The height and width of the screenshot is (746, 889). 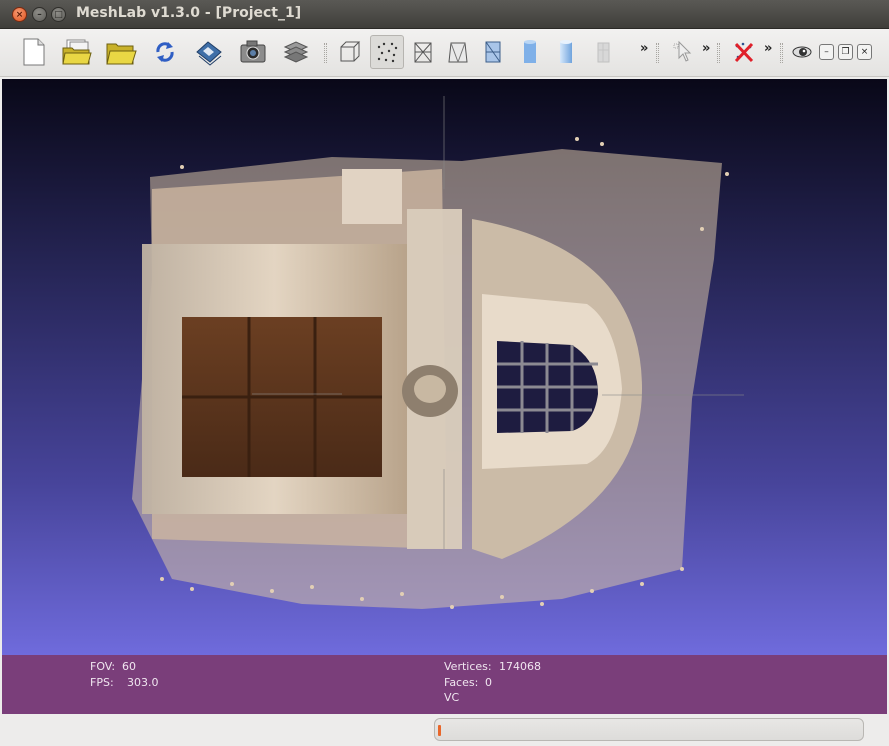 I want to click on flat-mode-button, so click(x=530, y=52).